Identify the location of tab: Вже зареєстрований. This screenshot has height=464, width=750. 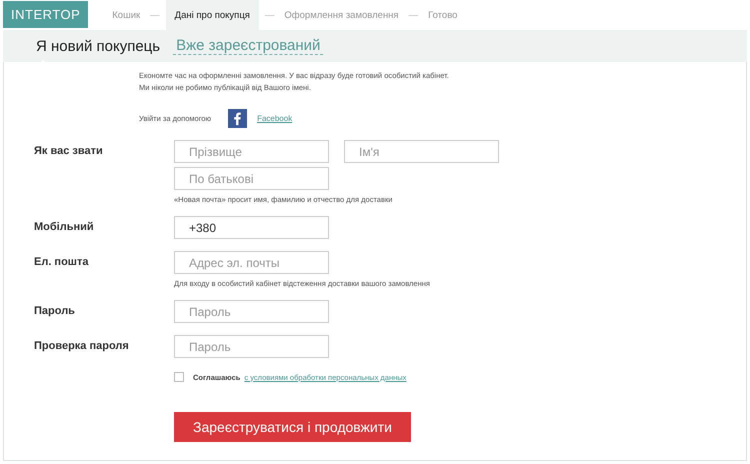
(248, 46).